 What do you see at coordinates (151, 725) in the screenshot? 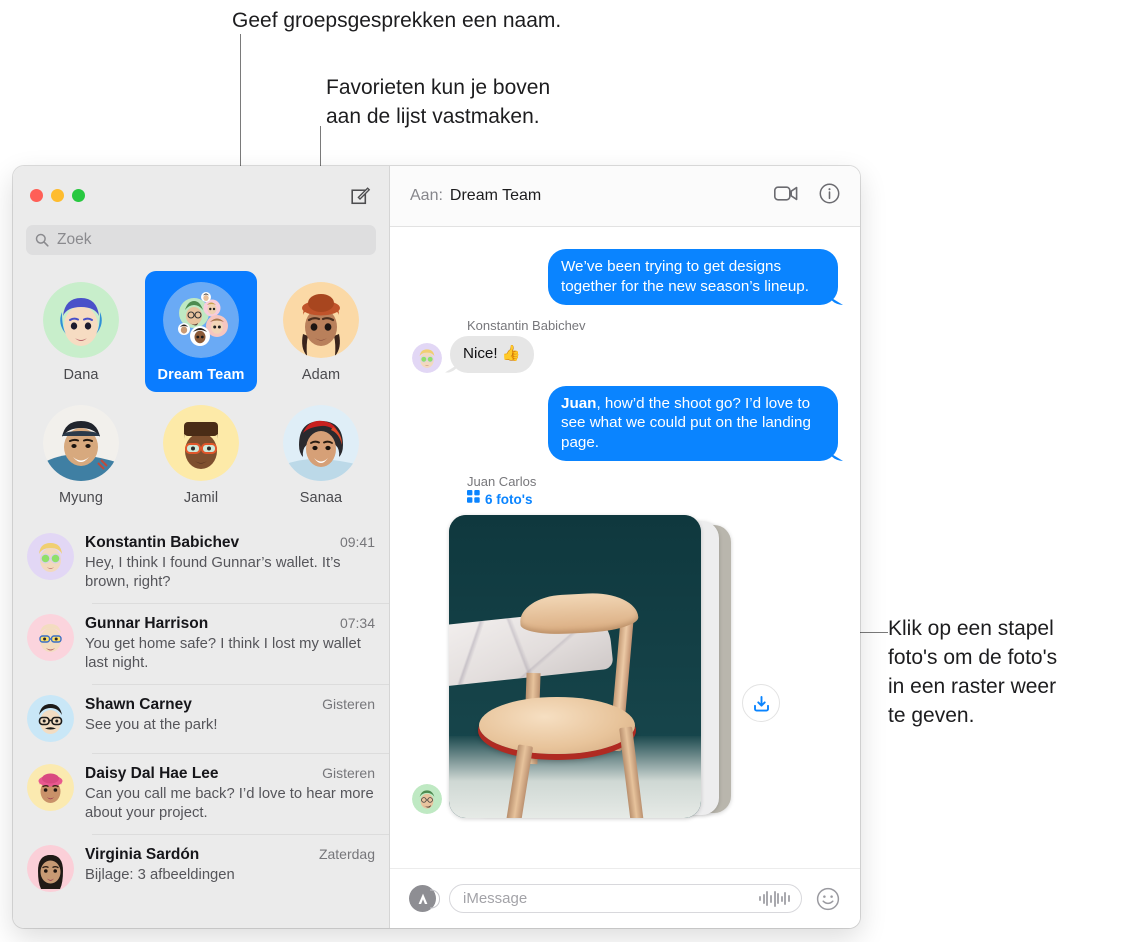
I see `conversation-preview: See you at the park!` at bounding box center [151, 725].